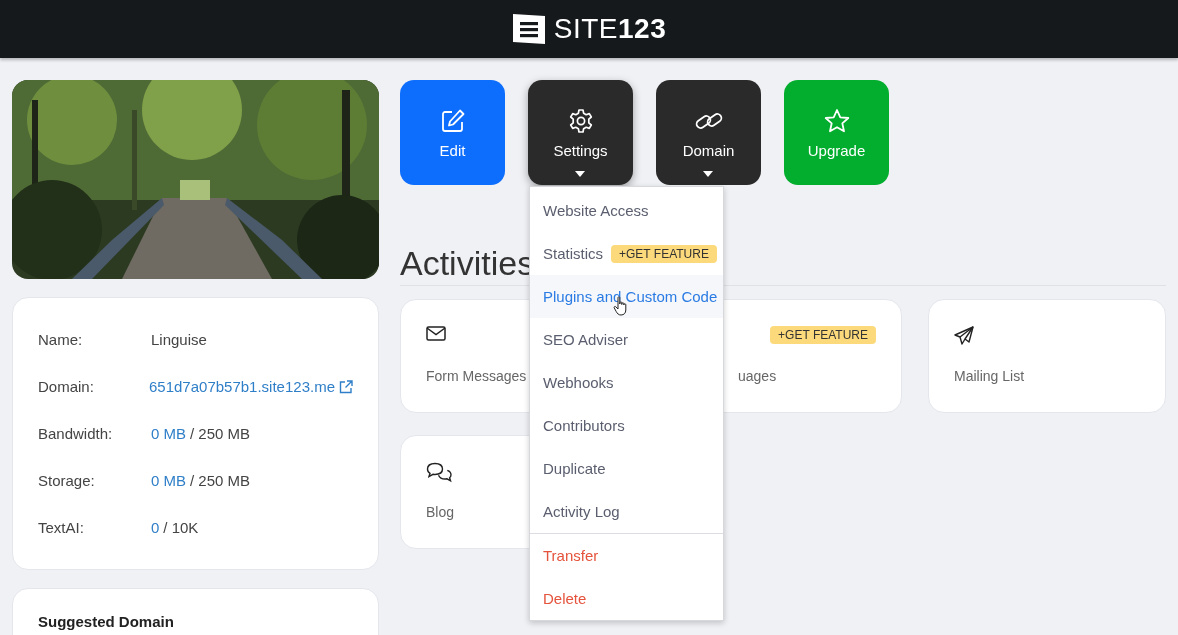 This screenshot has width=1178, height=635. Describe the element at coordinates (440, 512) in the screenshot. I see `card-label: Blog` at that location.